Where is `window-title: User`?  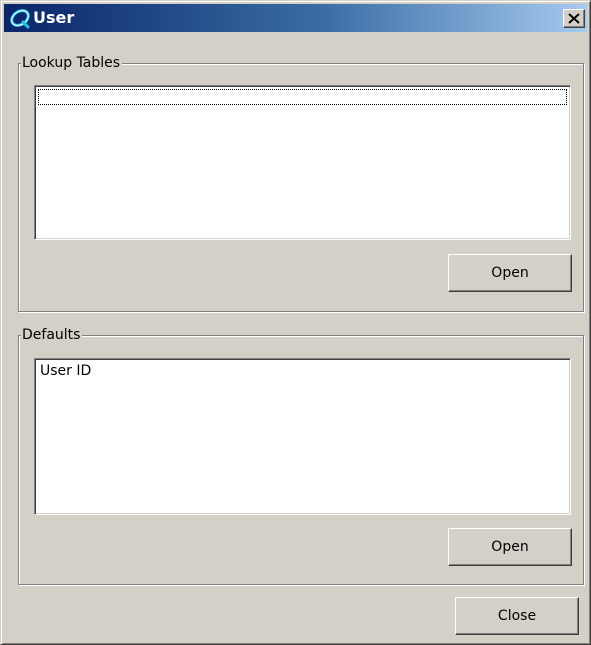
window-title: User is located at coordinates (54, 17).